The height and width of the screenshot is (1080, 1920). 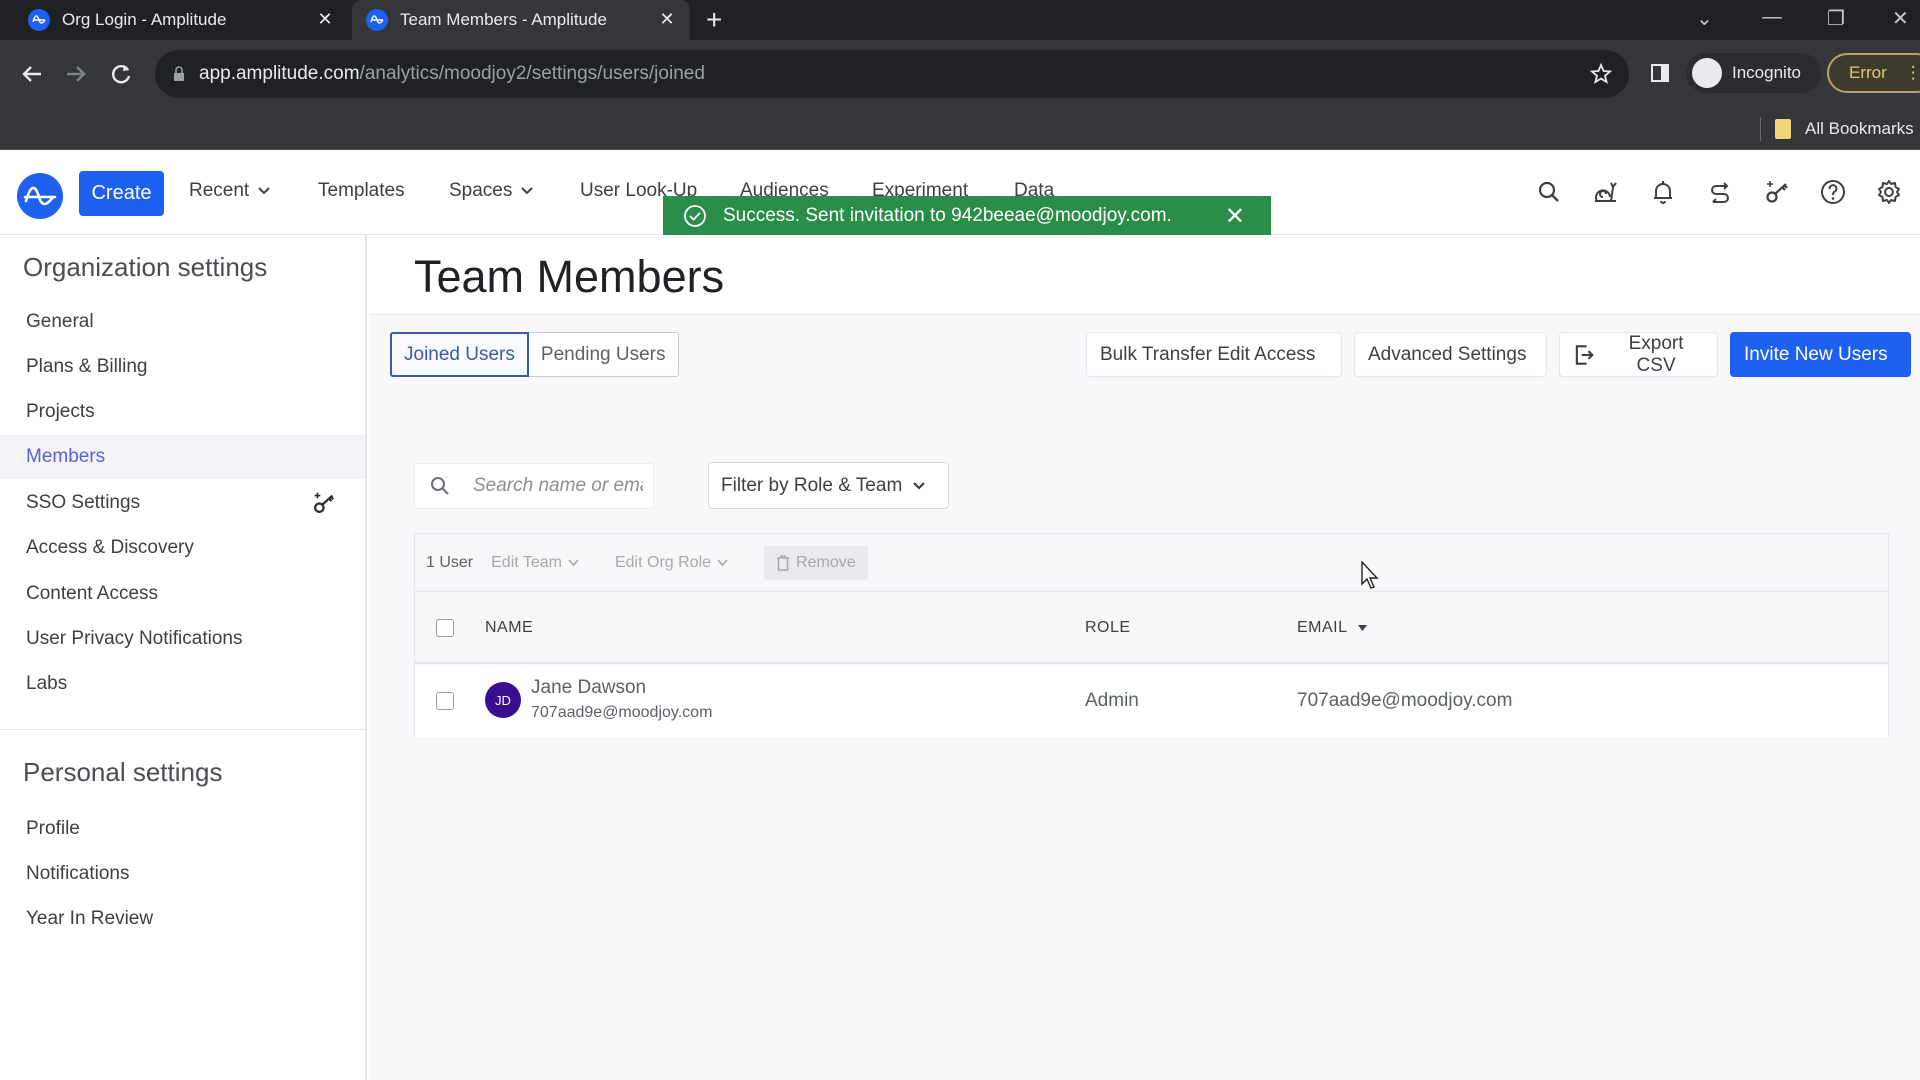 What do you see at coordinates (92, 593) in the screenshot?
I see `sidebar-item-label: Content Access` at bounding box center [92, 593].